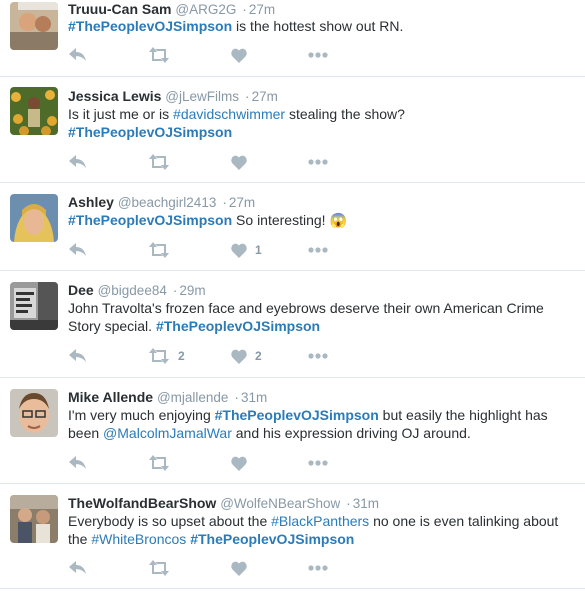 This screenshot has height=593, width=585. I want to click on display-name: Mike Allende, so click(110, 397).